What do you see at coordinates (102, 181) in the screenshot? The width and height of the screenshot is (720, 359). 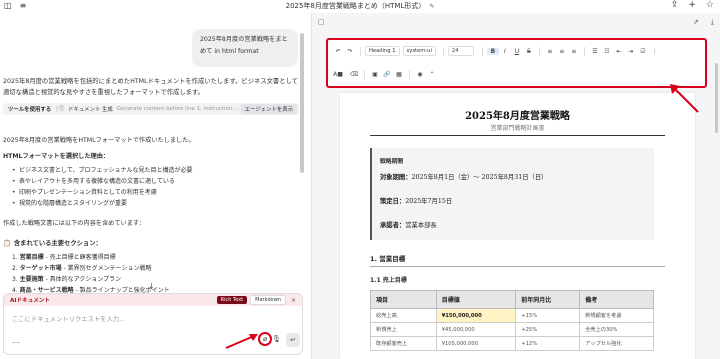 I see `list-item: 表やレイアウトを多用する複雑な構造の文書に適している` at bounding box center [102, 181].